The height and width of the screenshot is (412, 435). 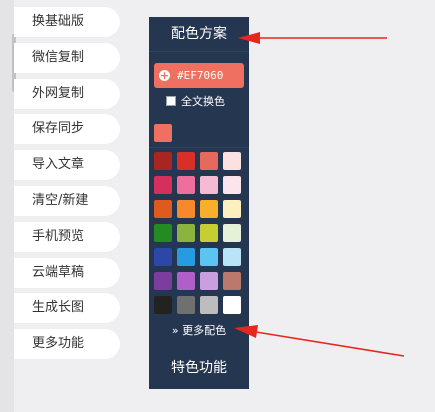 I want to click on arrow-to-more-colors, so click(x=319, y=341).